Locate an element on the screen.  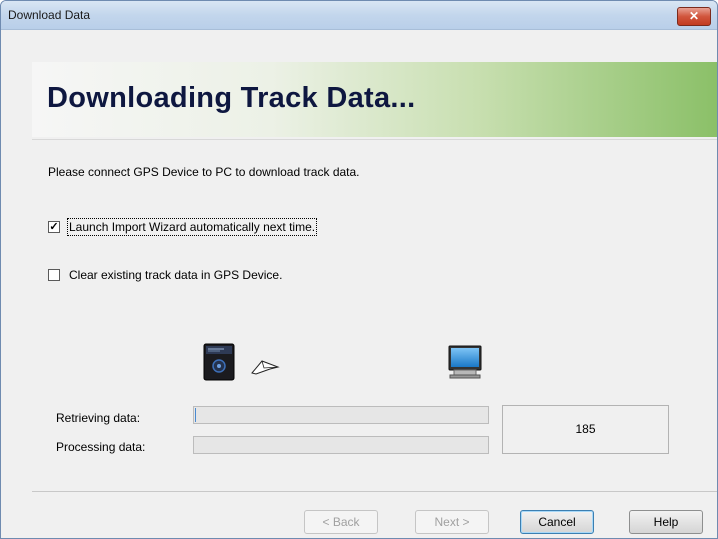
gps-device-icon is located at coordinates (219, 362).